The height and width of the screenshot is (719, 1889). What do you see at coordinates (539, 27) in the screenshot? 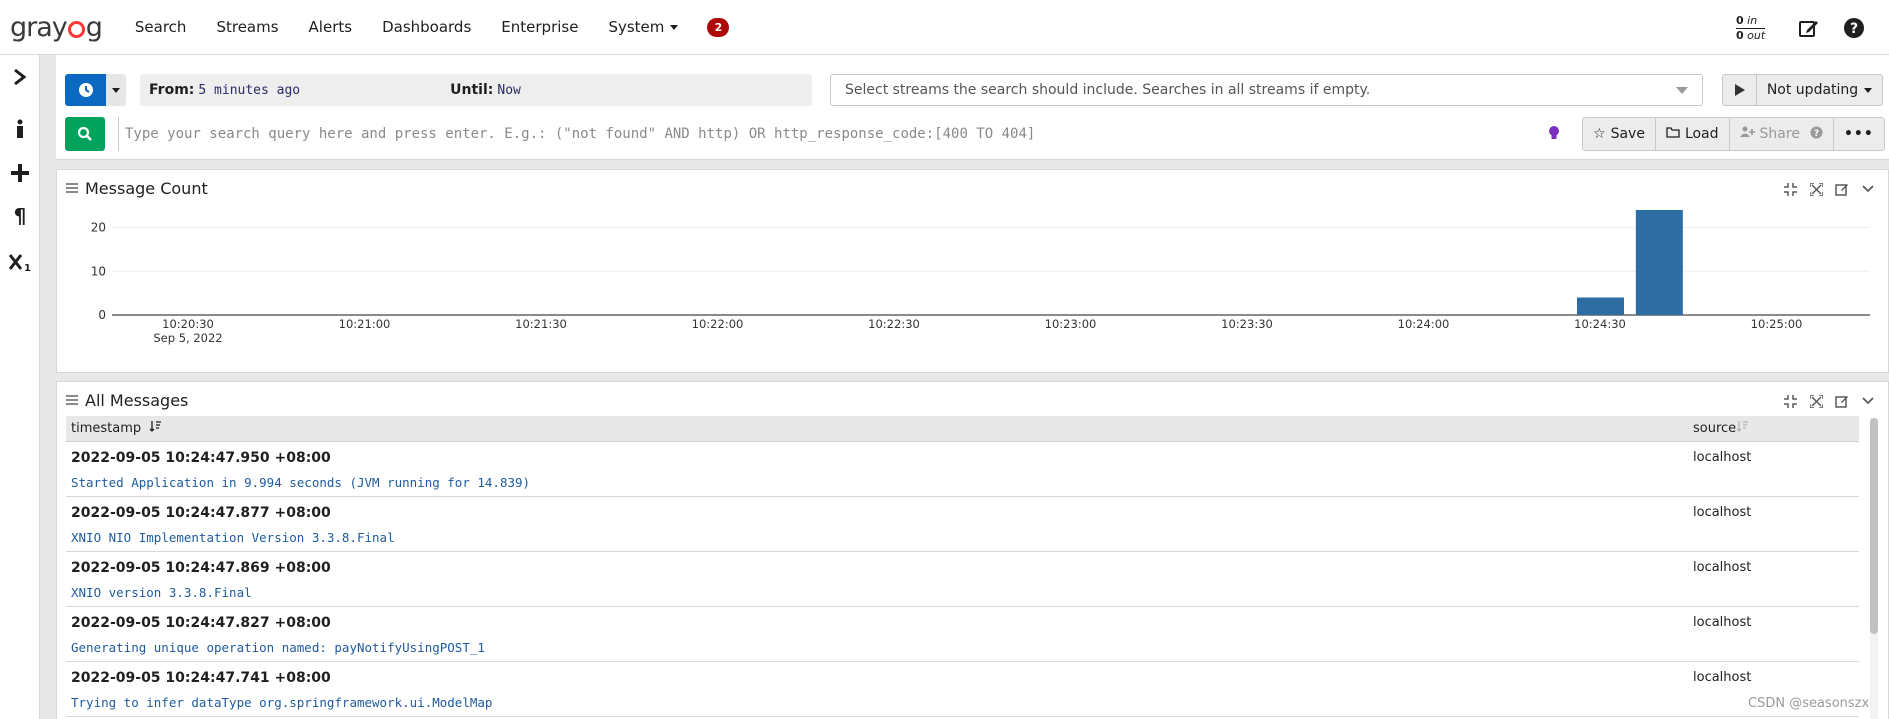
I see `nav-enterprise: Enterprise` at bounding box center [539, 27].